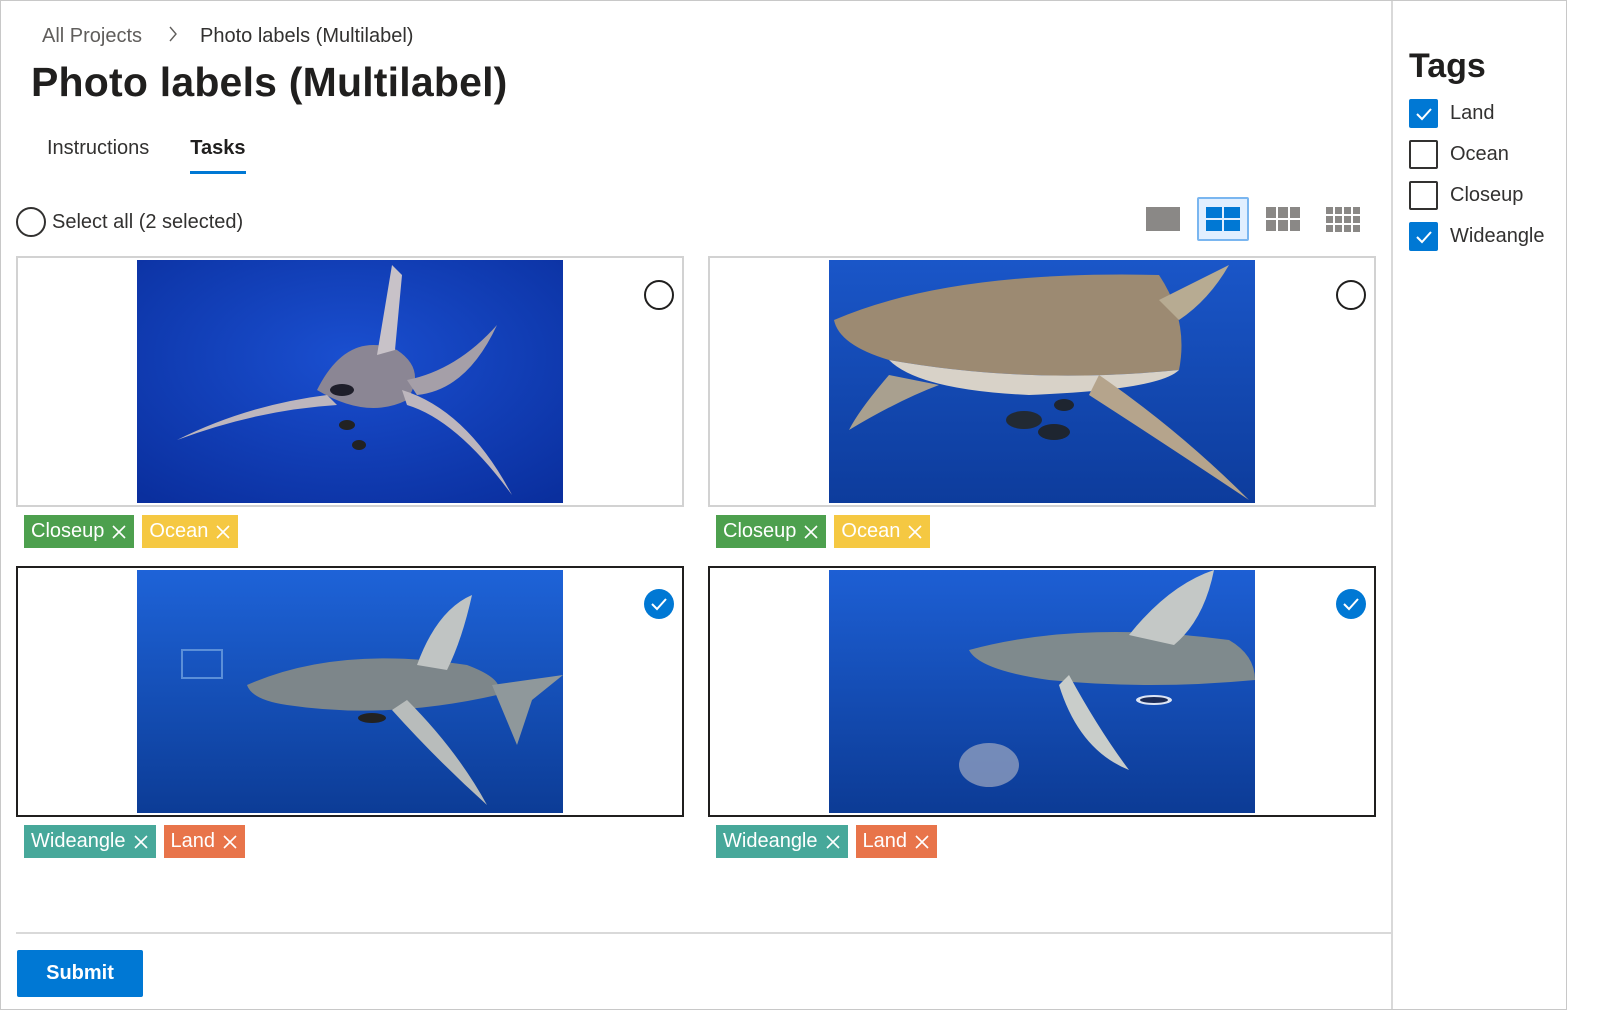  Describe the element at coordinates (1487, 195) in the screenshot. I see `tag-option-label: Closeup` at that location.